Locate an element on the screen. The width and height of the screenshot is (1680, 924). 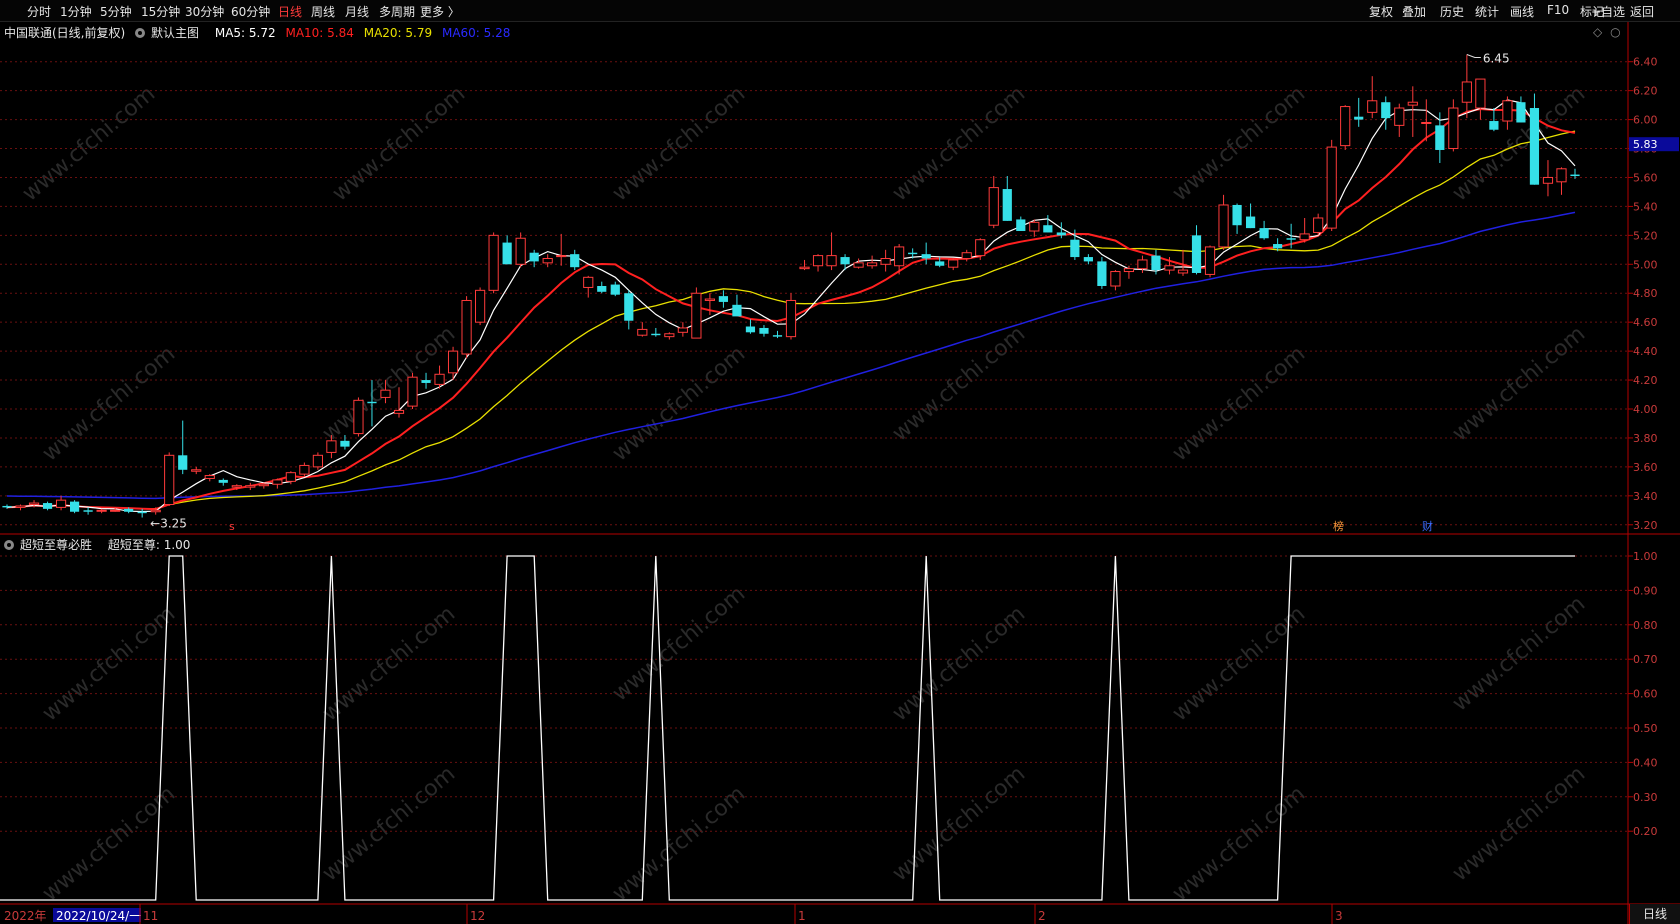
period-tab-3: 15分钟 is located at coordinates (160, 11).